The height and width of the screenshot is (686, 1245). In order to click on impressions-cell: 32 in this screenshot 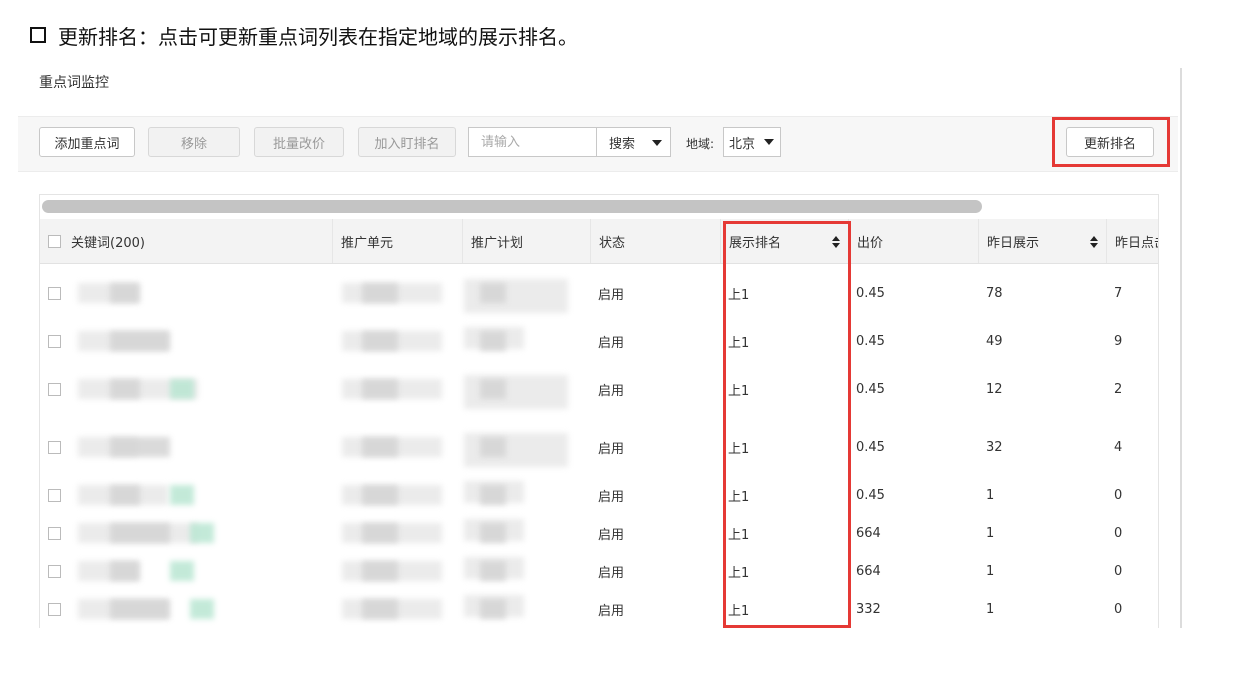, I will do `click(994, 447)`.